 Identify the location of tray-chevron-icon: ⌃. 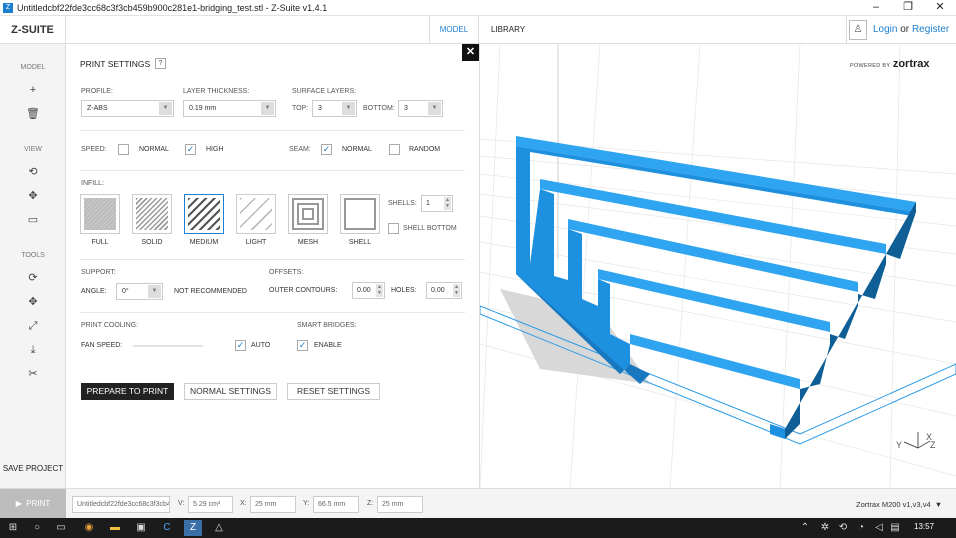
(805, 528).